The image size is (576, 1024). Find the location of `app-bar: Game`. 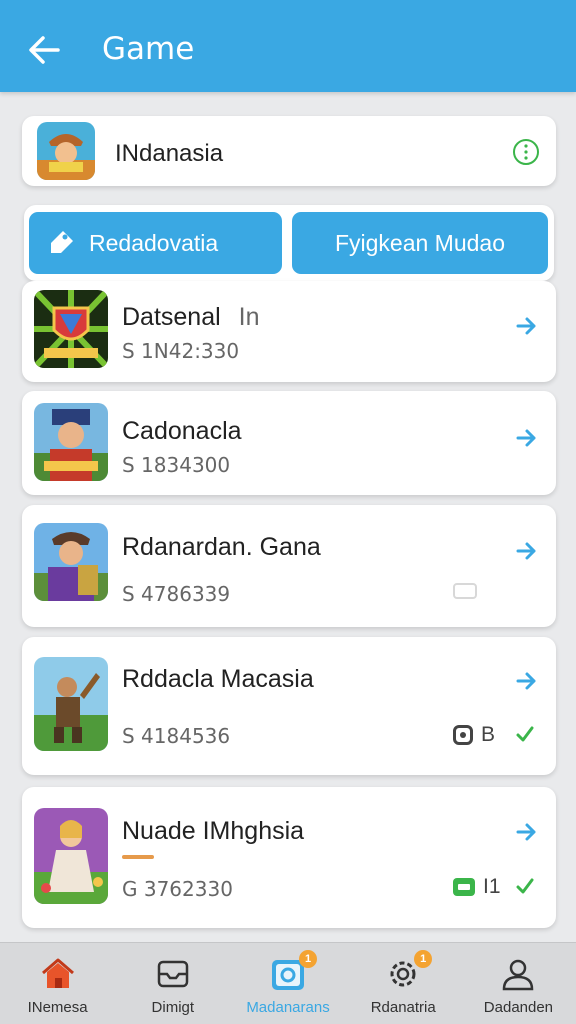

app-bar: Game is located at coordinates (288, 46).